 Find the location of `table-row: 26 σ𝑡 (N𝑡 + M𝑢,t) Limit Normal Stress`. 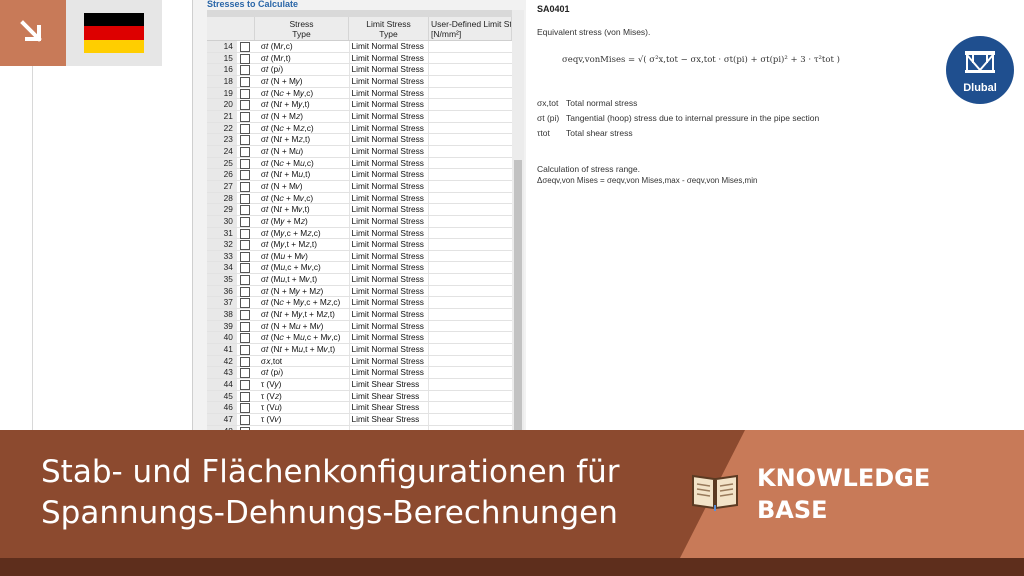

table-row: 26 σ𝑡 (N𝑡 + M𝑢,t) Limit Normal Stress is located at coordinates (359, 175).